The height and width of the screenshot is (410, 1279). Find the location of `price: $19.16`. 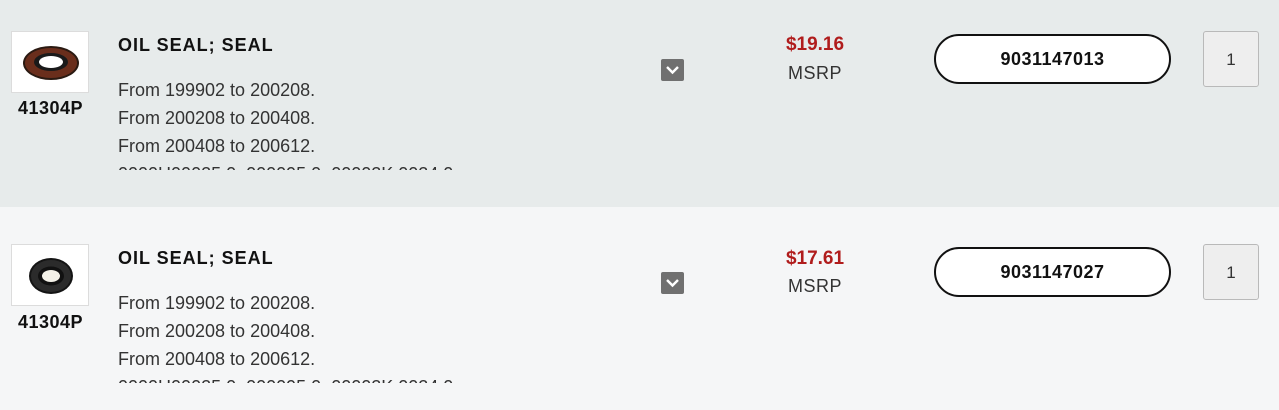

price: $19.16 is located at coordinates (815, 44).